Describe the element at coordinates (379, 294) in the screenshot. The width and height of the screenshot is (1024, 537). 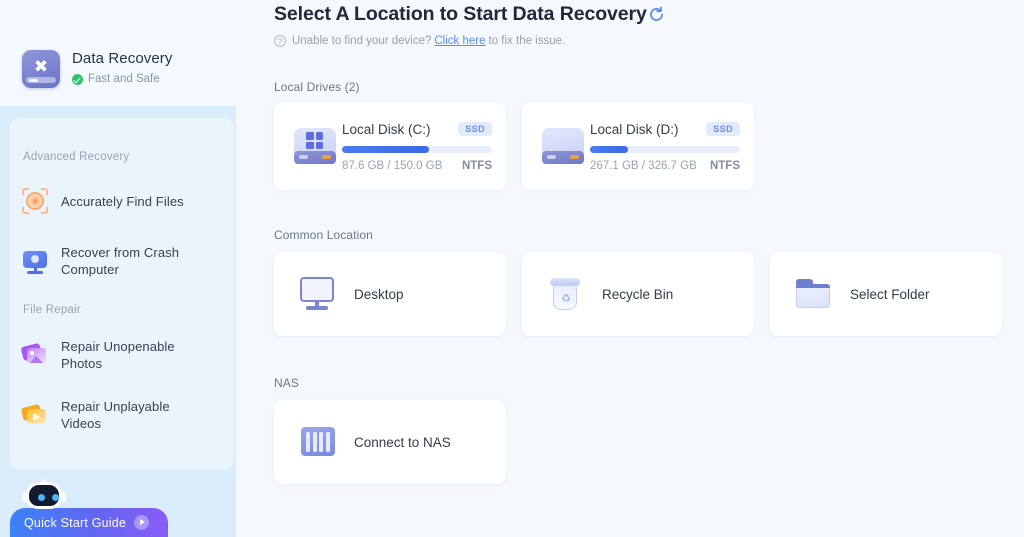
I see `location-label: Desktop` at that location.